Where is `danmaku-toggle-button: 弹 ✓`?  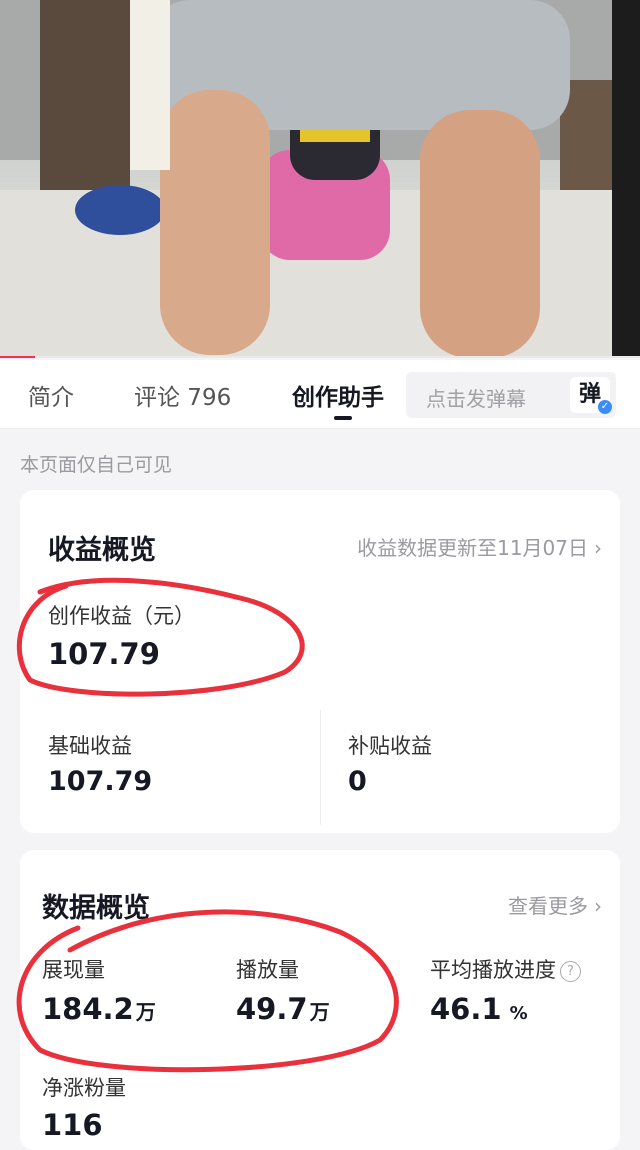
danmaku-toggle-button: 弹 ✓ is located at coordinates (591, 395).